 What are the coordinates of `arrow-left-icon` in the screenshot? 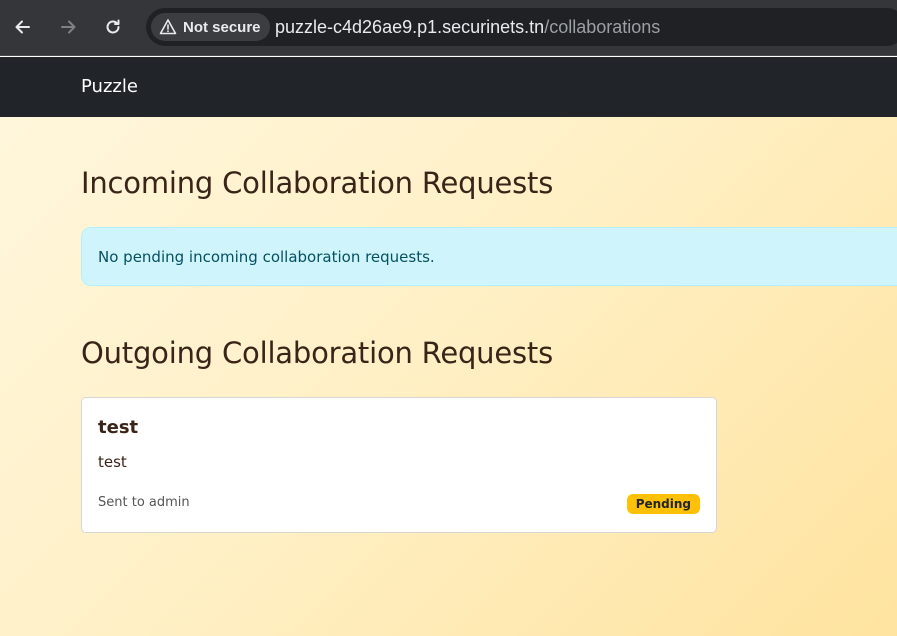 It's located at (22, 27).